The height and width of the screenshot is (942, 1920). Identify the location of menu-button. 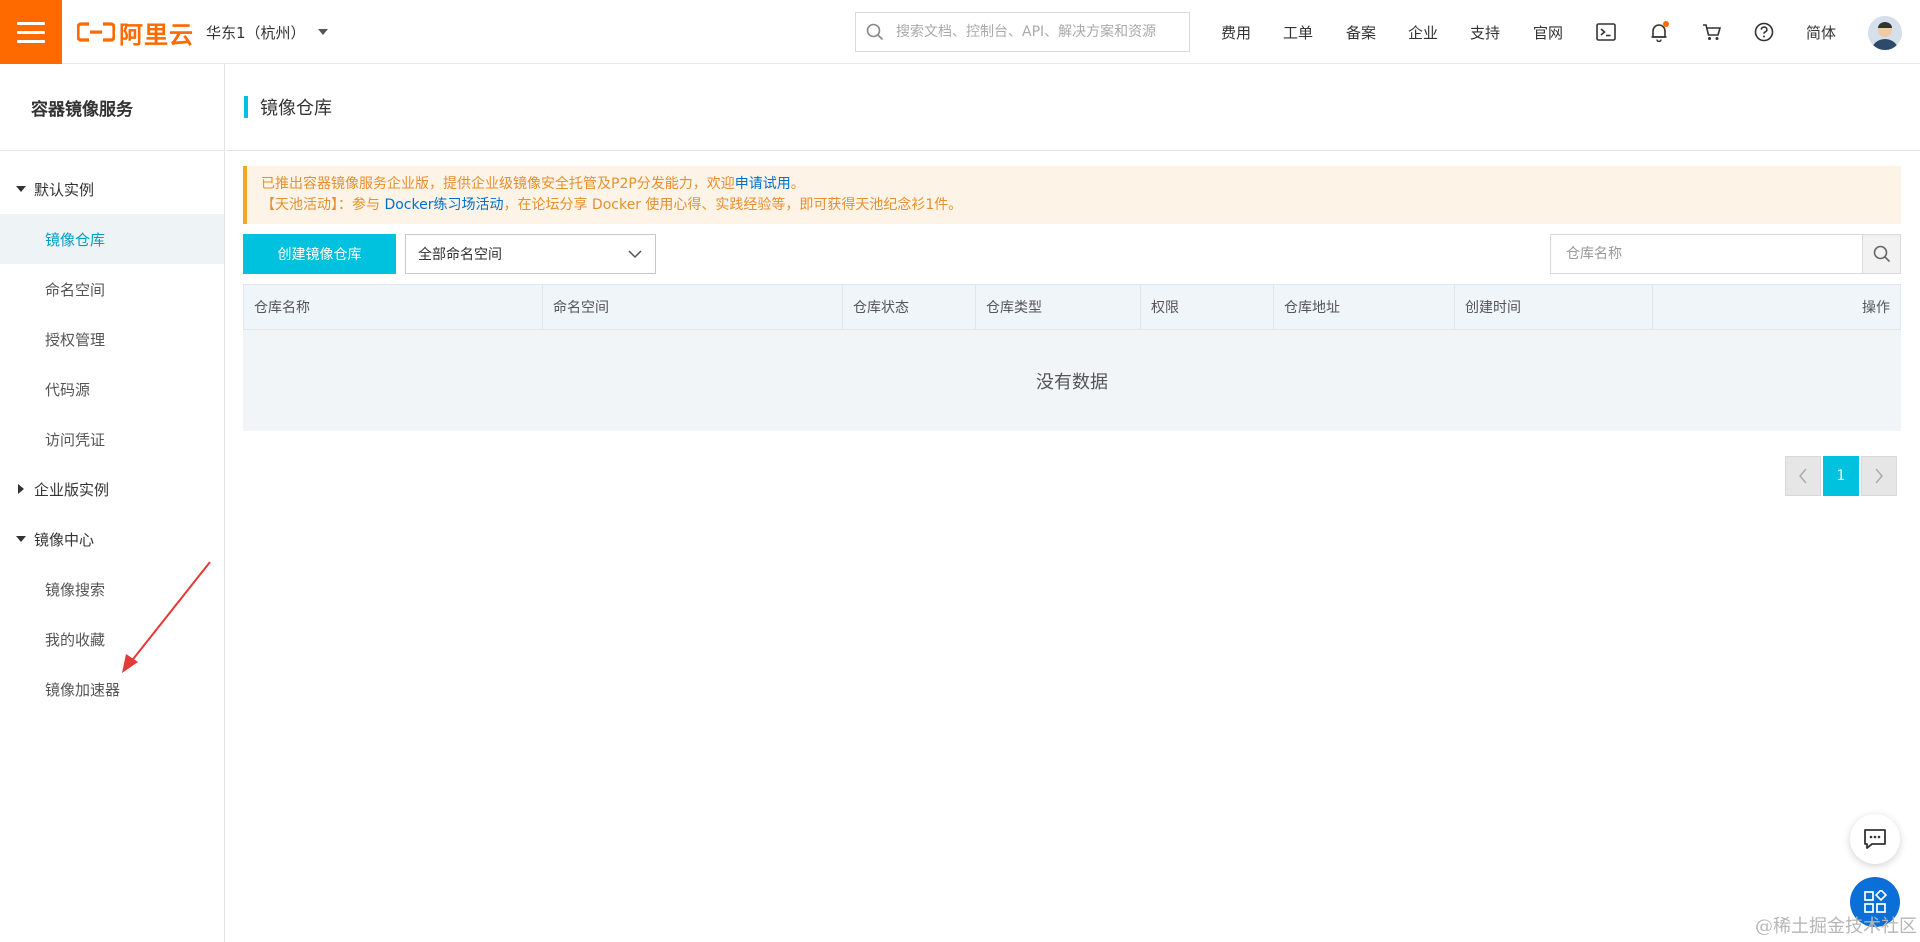
(31, 32).